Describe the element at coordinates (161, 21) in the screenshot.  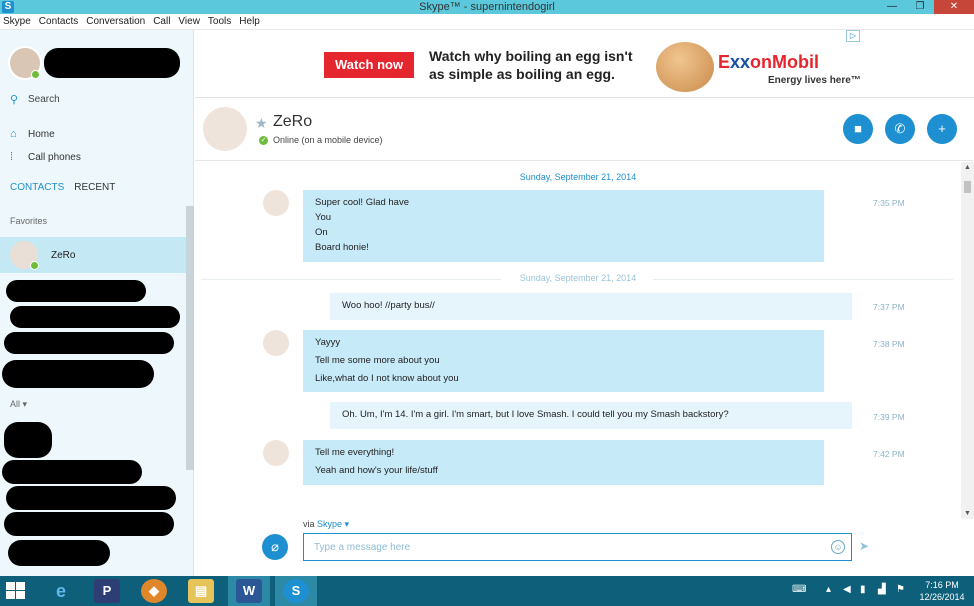
I see `menu-call: Call` at that location.